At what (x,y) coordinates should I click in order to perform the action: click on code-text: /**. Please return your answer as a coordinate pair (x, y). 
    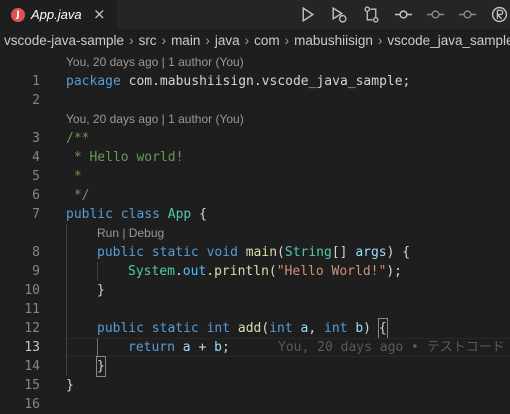
    Looking at the image, I should click on (78, 138).